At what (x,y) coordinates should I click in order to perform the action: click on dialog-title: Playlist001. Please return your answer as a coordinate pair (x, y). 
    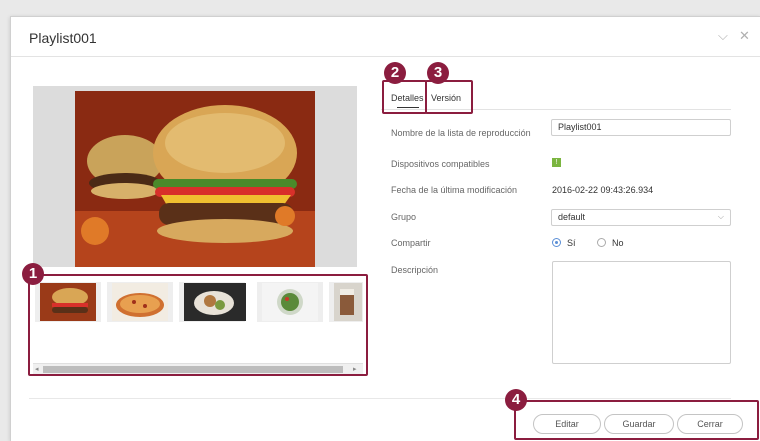
    Looking at the image, I should click on (63, 38).